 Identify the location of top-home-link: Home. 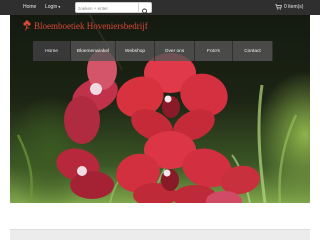
(29, 7).